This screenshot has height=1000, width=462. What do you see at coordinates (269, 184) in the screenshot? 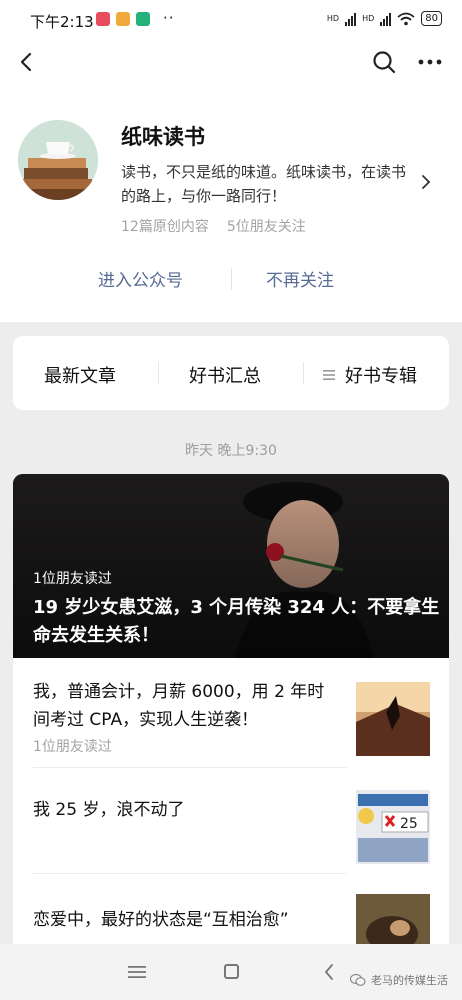
I see `account-description: 读书，不只是纸的味道。纸味读书，在读书的路上，与你一路同行！` at bounding box center [269, 184].